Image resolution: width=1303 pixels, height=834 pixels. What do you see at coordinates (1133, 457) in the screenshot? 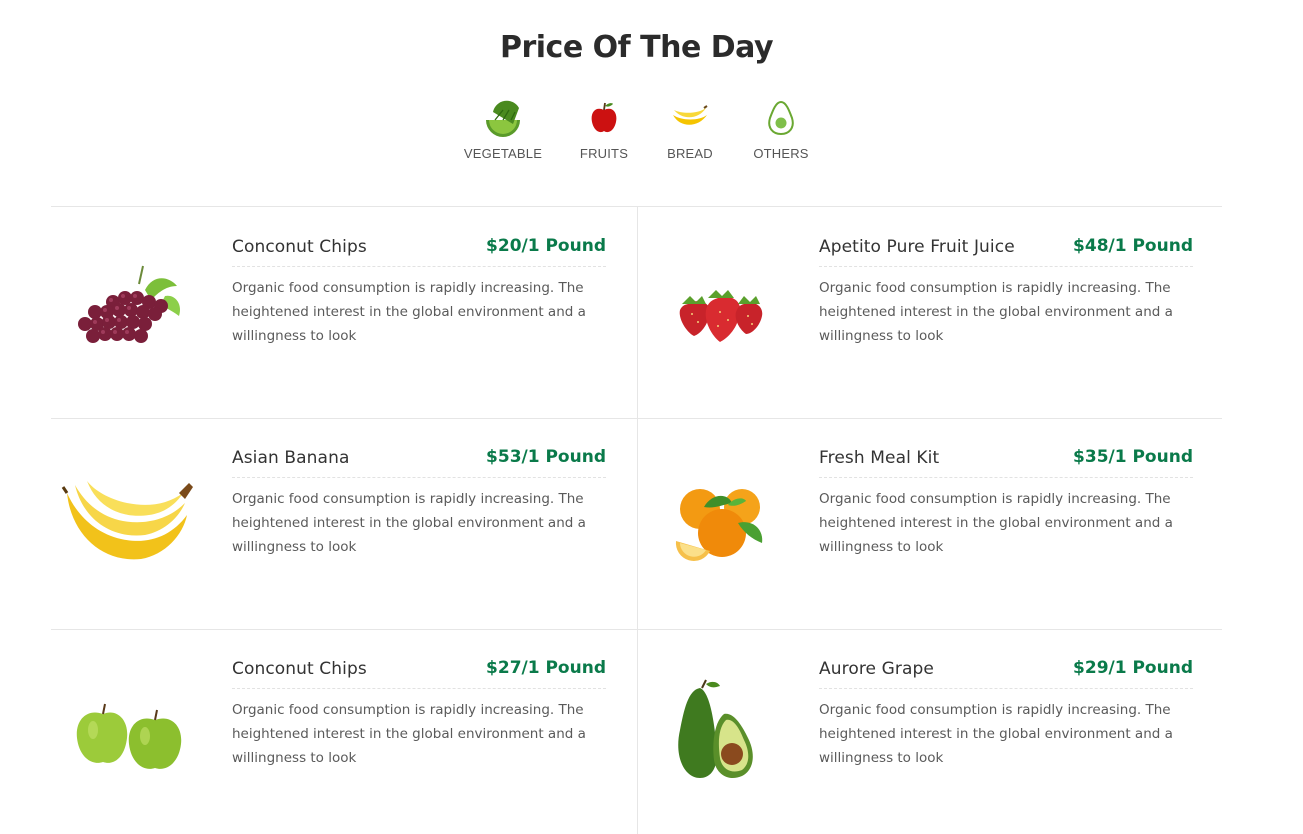
I see `product-price: $35/1 Pound` at bounding box center [1133, 457].